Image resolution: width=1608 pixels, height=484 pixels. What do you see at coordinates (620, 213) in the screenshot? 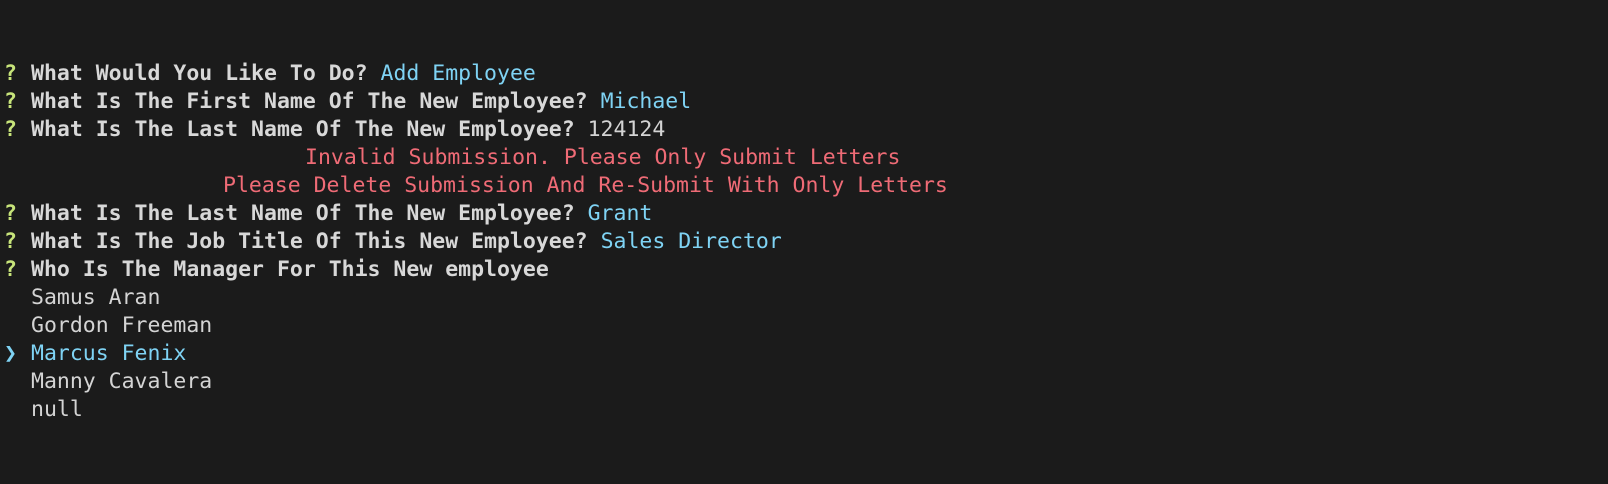
I see `prompt-answer: Grant` at bounding box center [620, 213].